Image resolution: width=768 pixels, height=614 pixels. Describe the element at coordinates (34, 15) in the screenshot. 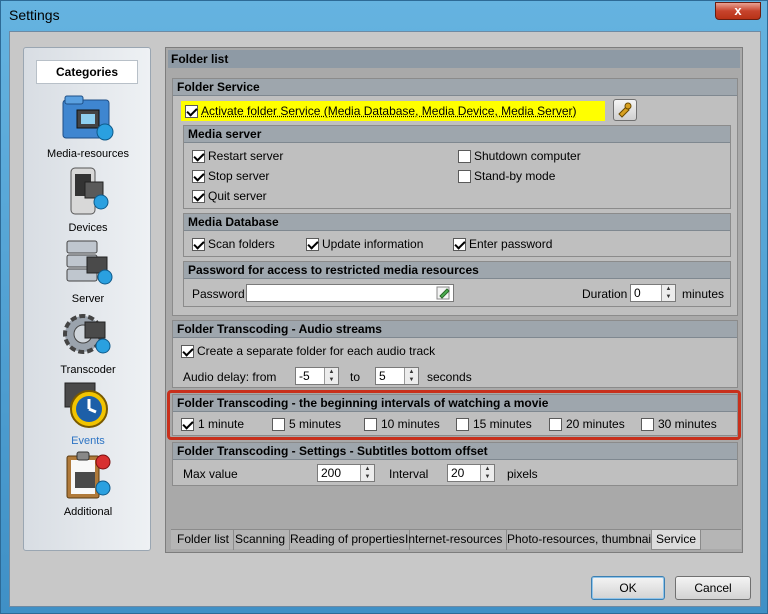

I see `window-title: Settings` at that location.